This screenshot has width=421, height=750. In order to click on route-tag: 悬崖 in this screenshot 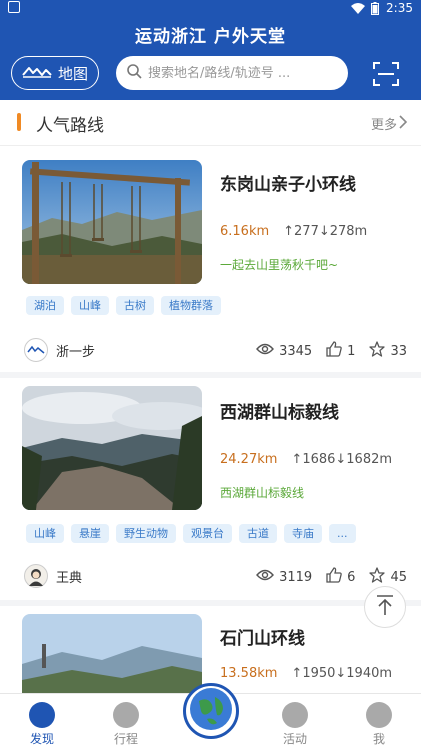, I will do `click(90, 533)`.